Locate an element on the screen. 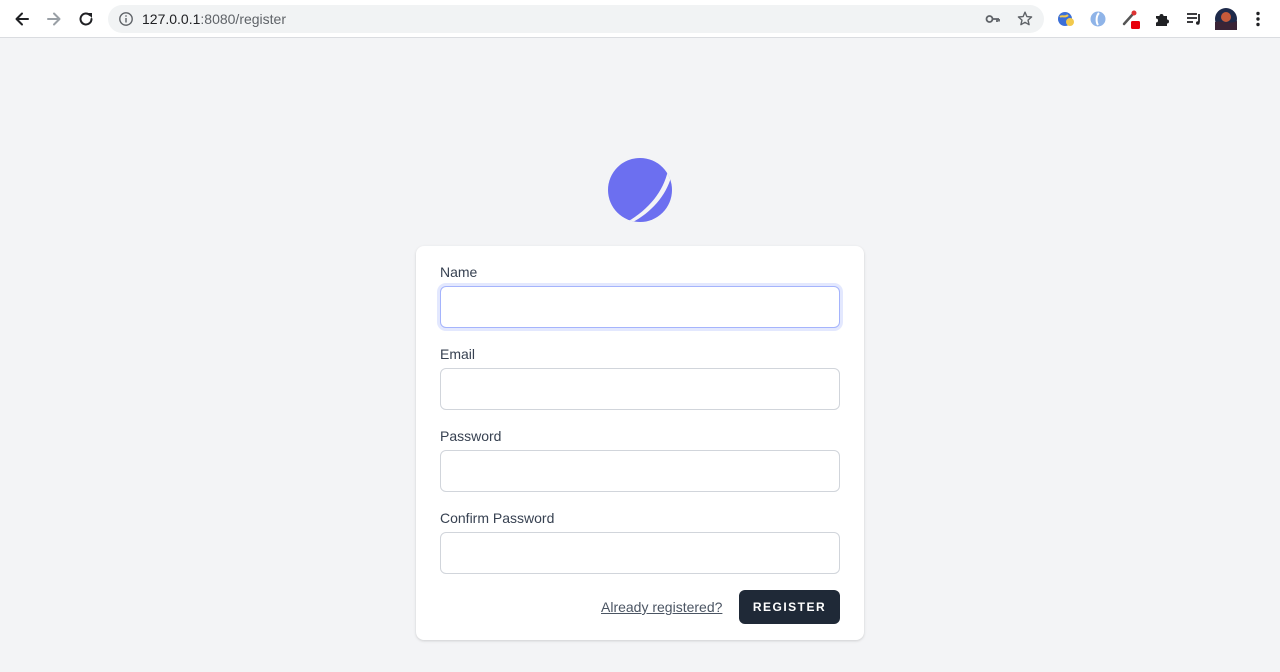  url-host: 127.0.0.1 is located at coordinates (171, 19).